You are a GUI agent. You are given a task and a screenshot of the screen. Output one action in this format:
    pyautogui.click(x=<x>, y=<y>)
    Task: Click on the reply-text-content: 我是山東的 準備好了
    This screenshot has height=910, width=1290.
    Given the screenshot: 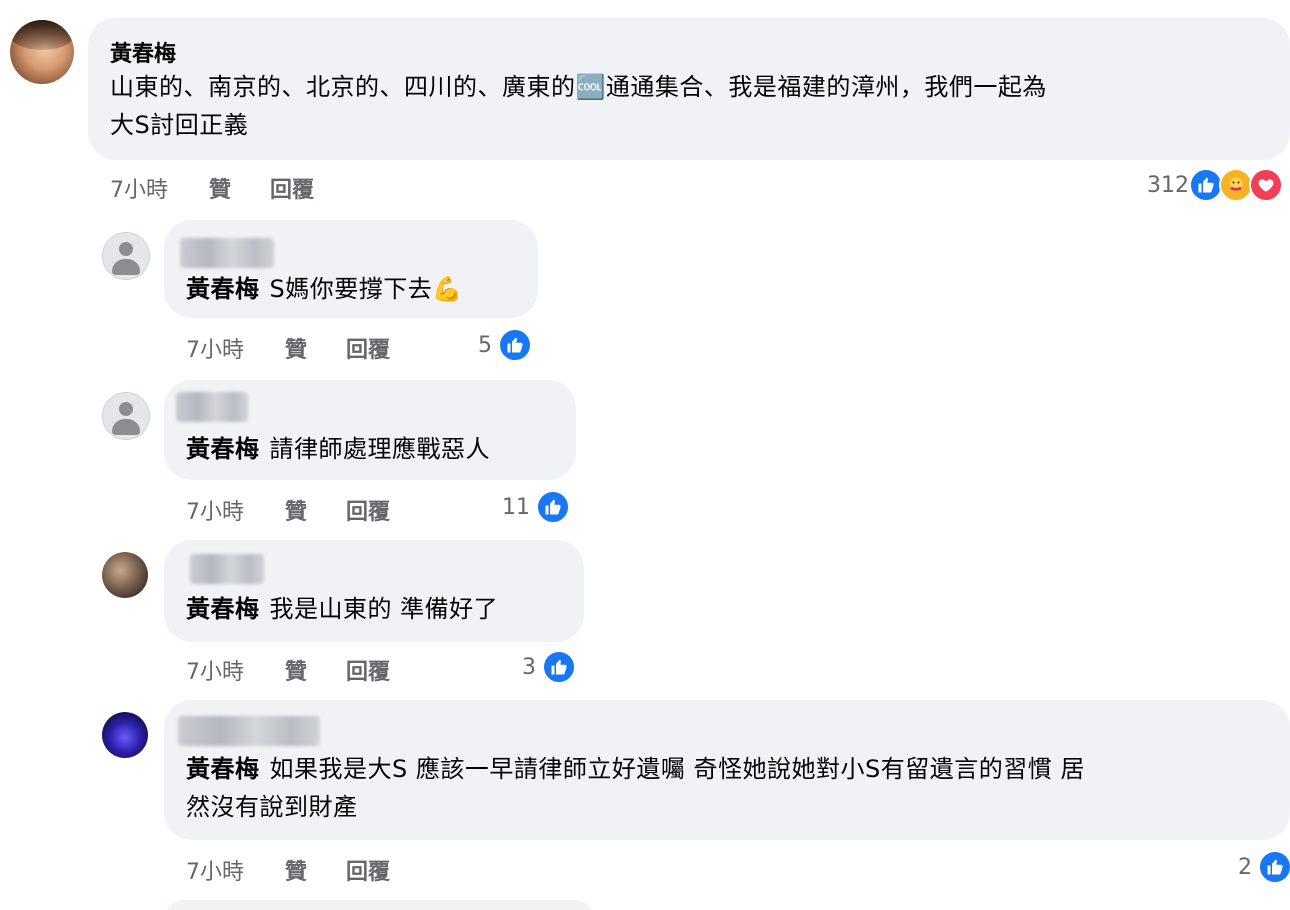 What is the action you would take?
    pyautogui.click(x=384, y=609)
    